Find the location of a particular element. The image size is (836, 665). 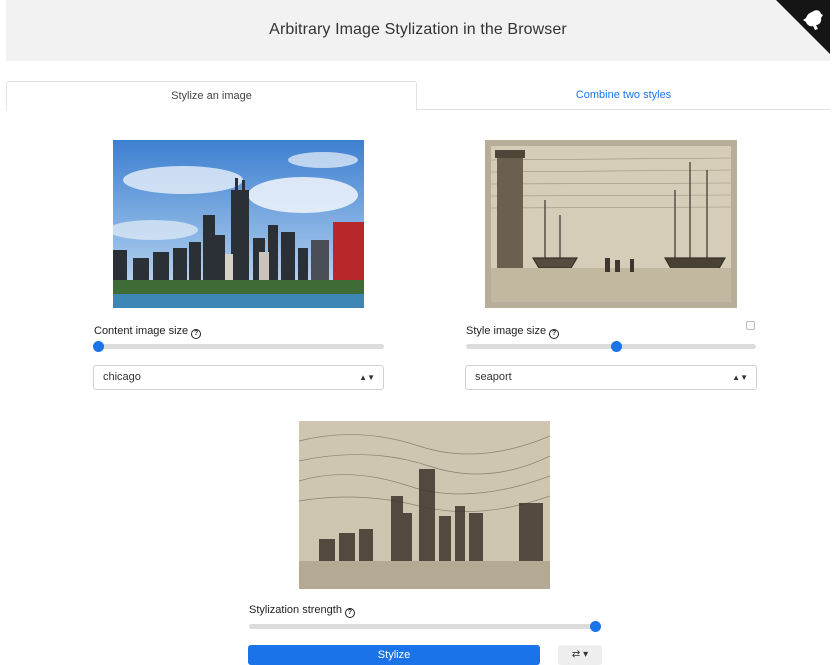

tab-combine-styles: Combine two styles is located at coordinates (623, 95).